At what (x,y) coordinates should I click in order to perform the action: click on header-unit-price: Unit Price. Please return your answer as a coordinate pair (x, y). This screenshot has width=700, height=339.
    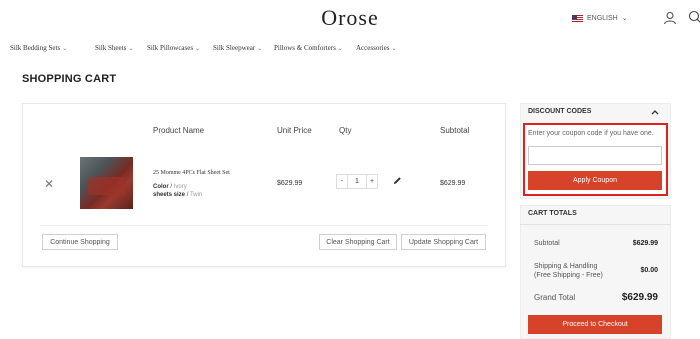
    Looking at the image, I should click on (294, 130).